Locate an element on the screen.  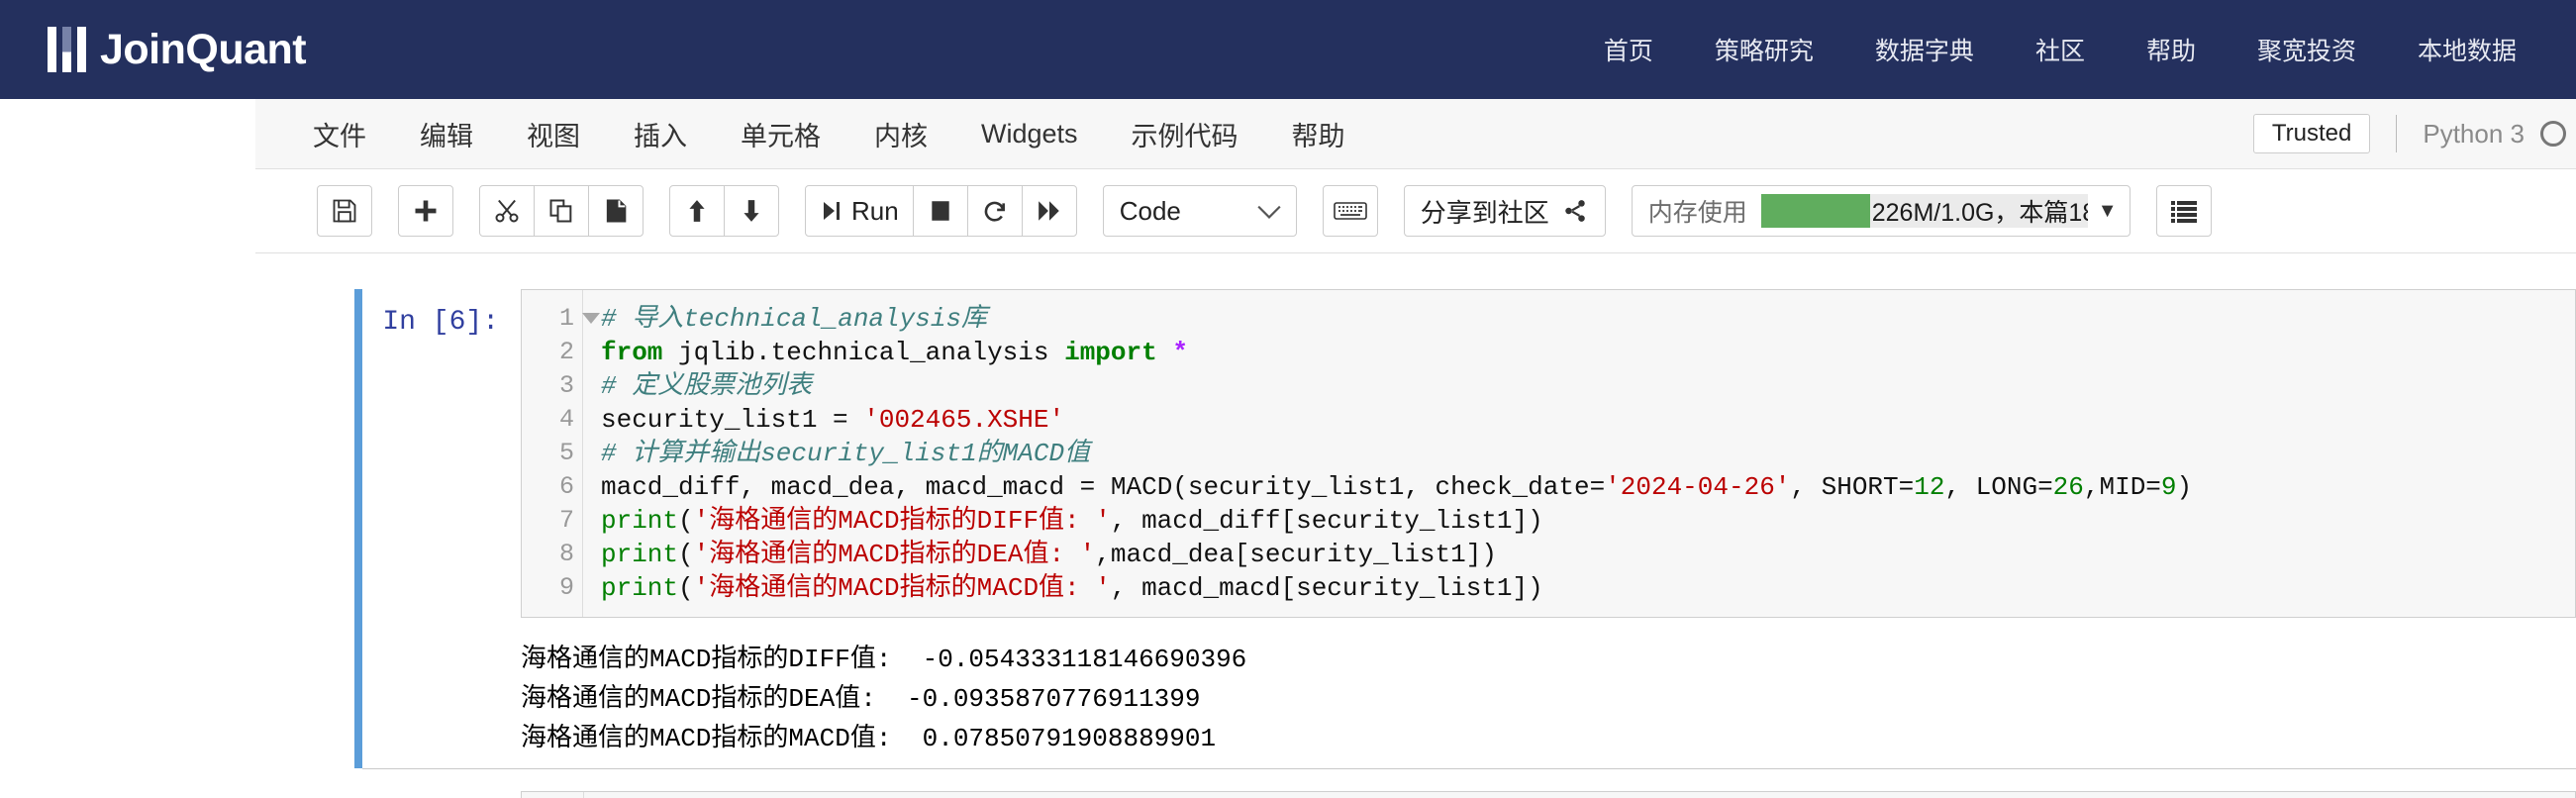
nav-item-invest: 聚宽投资 is located at coordinates (2307, 49).